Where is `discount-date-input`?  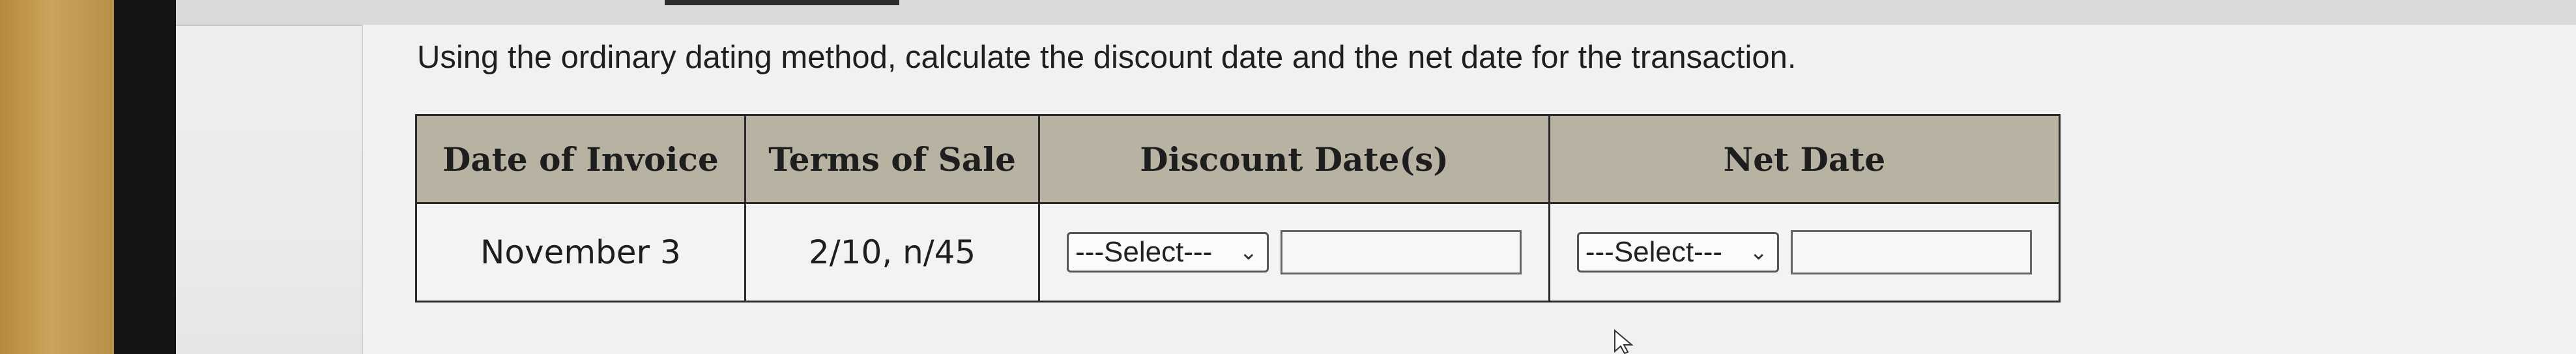
discount-date-input is located at coordinates (1401, 252).